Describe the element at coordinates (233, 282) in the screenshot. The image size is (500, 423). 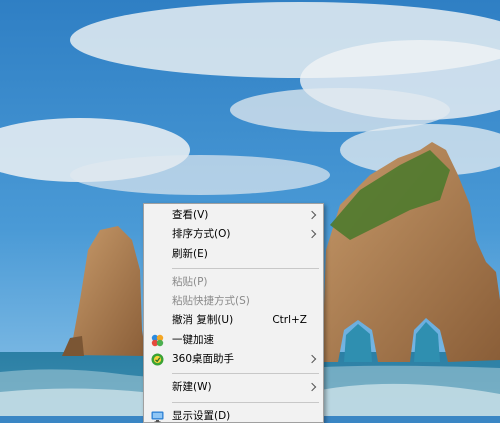
I see `menu-item-paste: 粘贴(P)` at that location.